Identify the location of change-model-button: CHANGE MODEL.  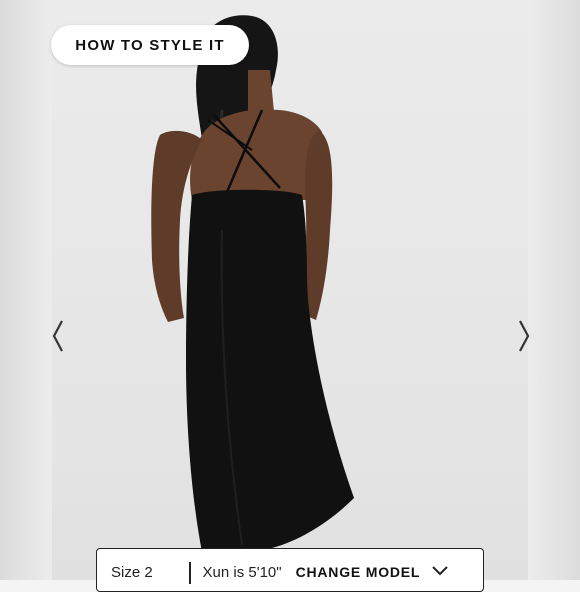
(372, 572).